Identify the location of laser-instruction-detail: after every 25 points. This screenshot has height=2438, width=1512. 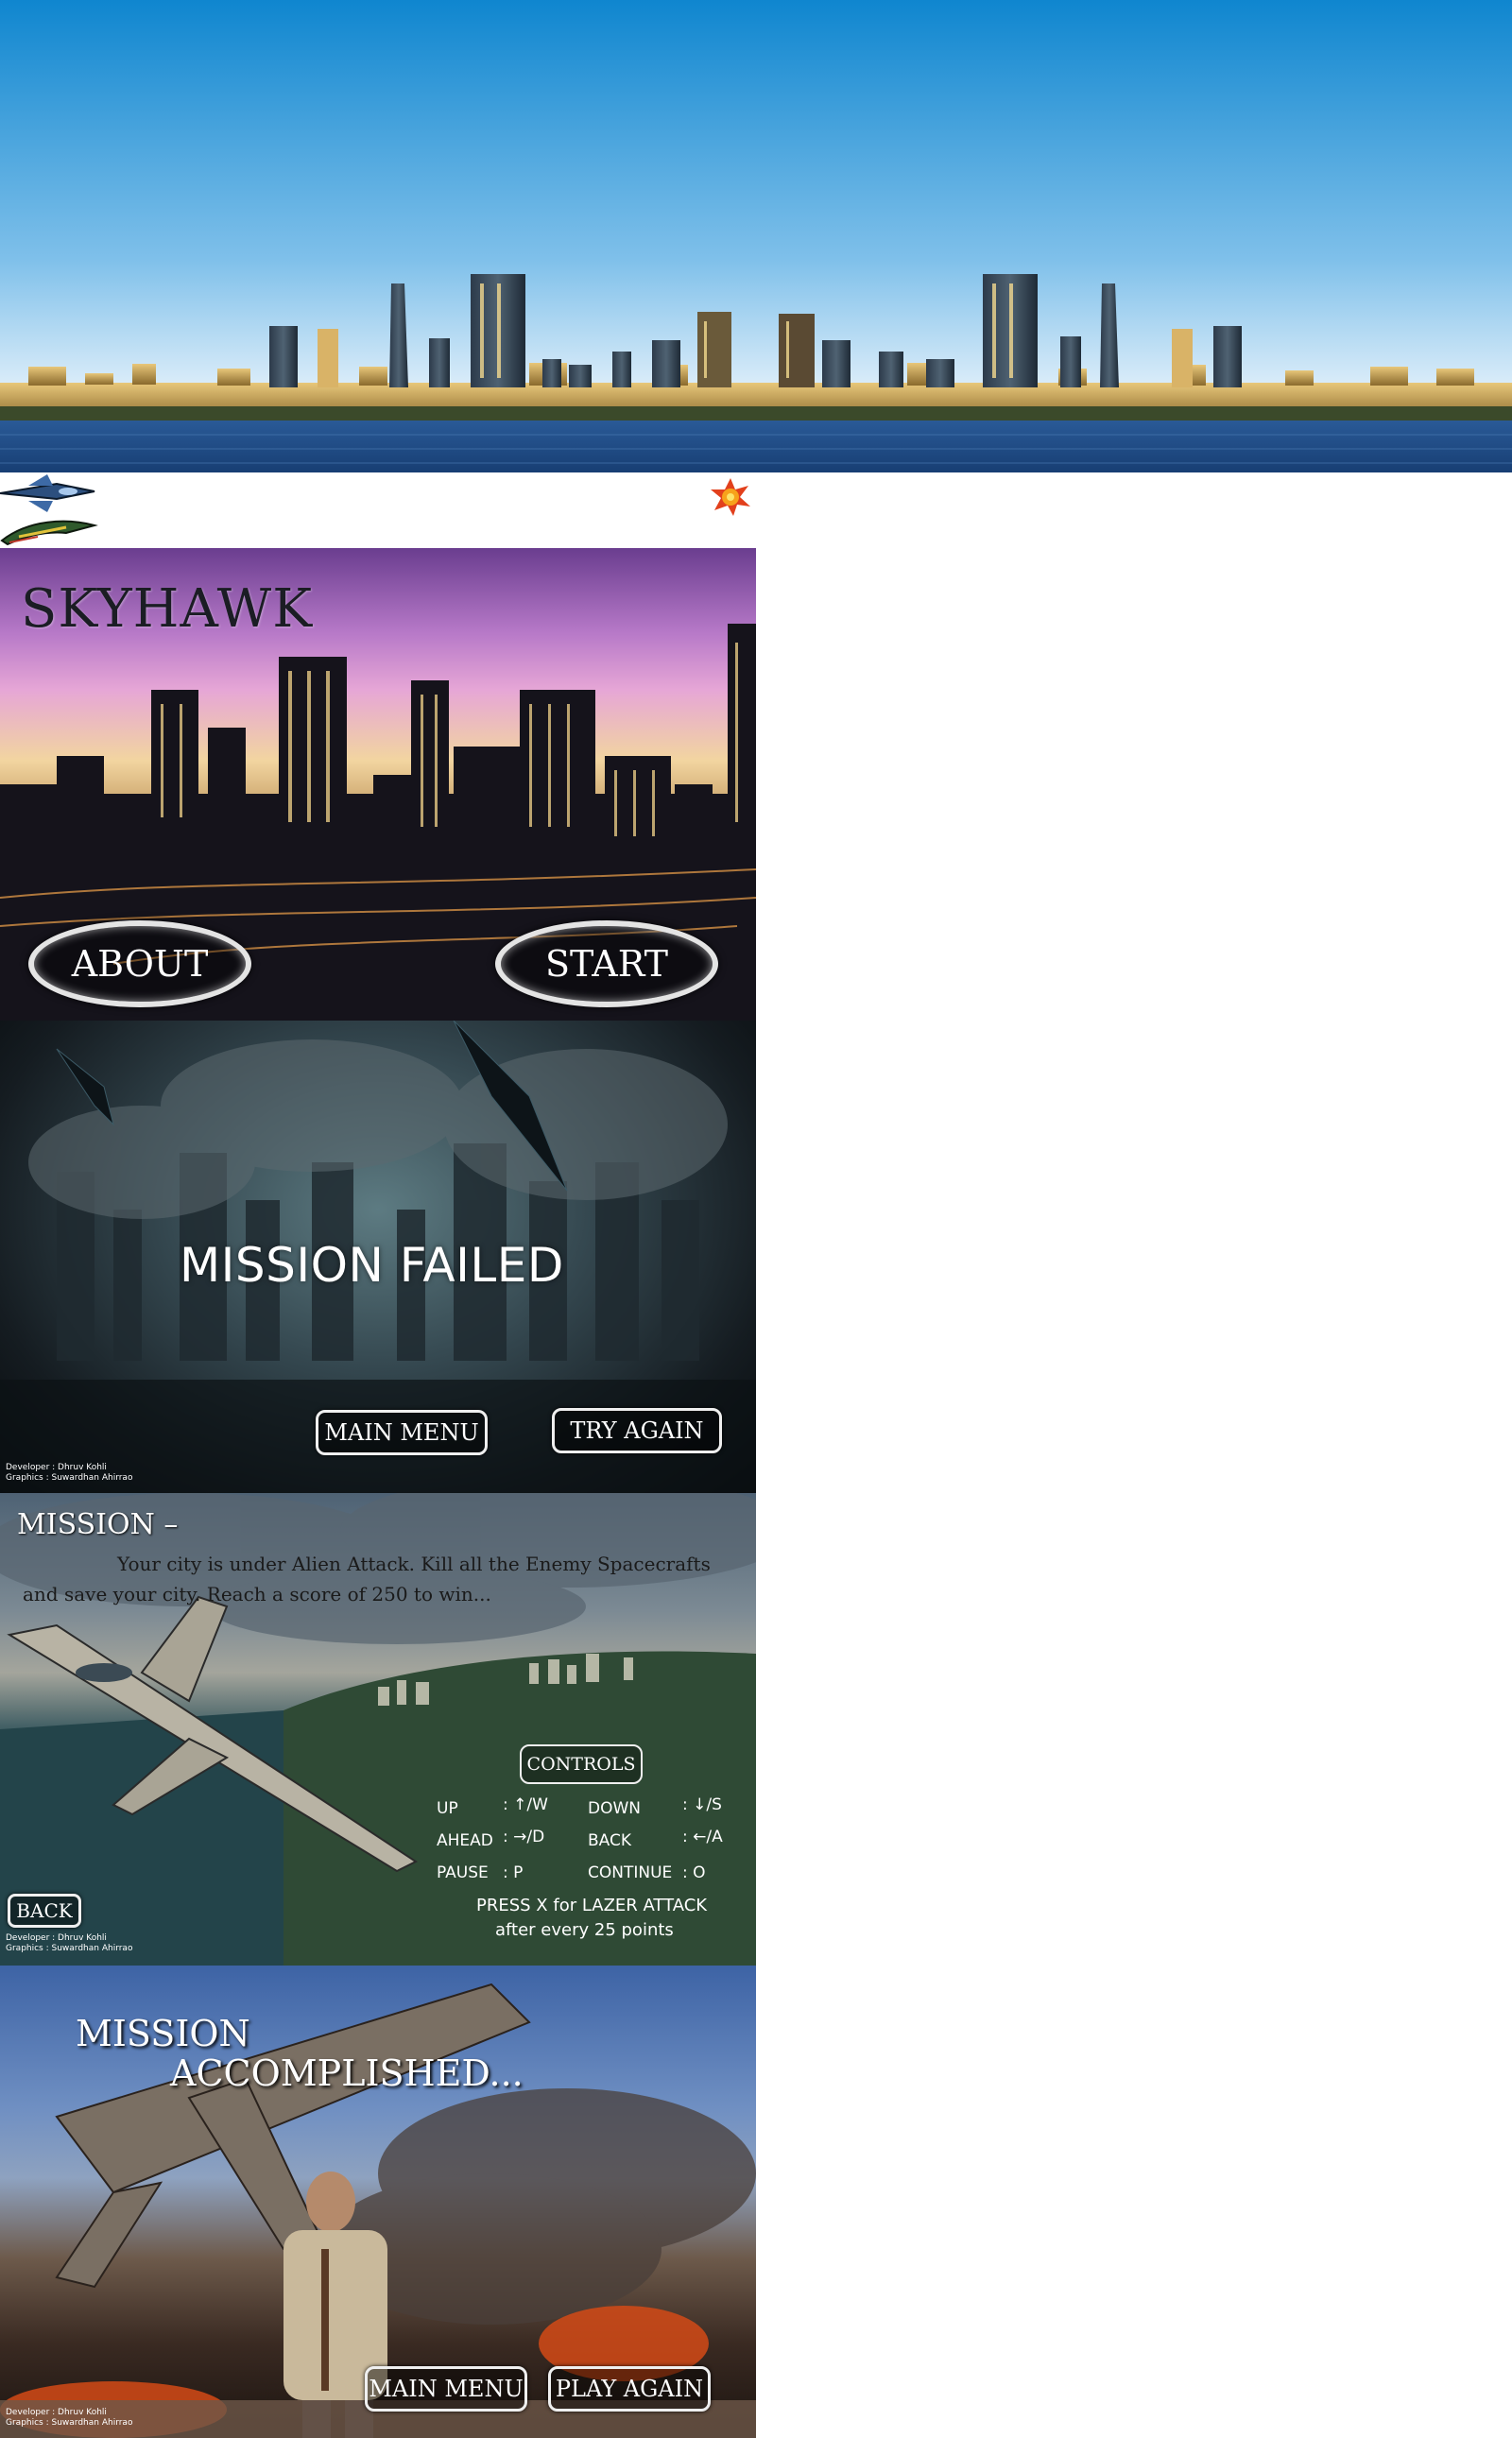
(584, 1930).